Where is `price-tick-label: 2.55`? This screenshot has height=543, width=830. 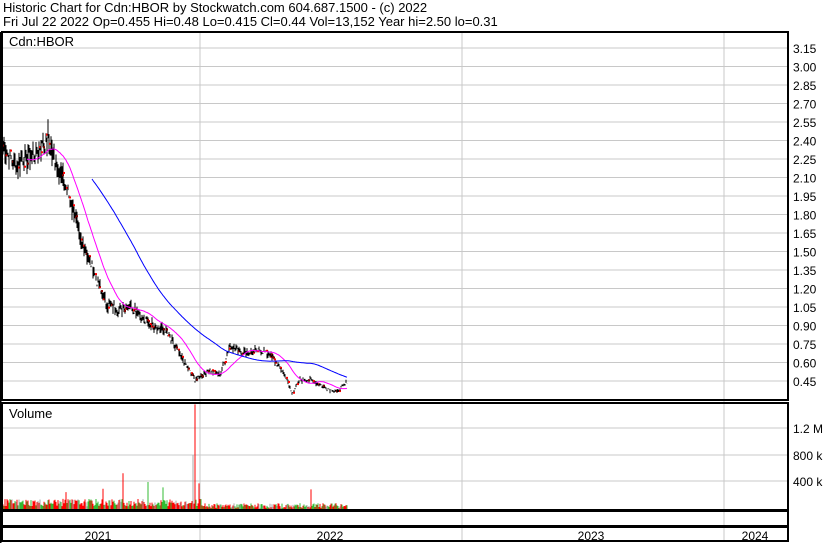 price-tick-label: 2.55 is located at coordinates (805, 123).